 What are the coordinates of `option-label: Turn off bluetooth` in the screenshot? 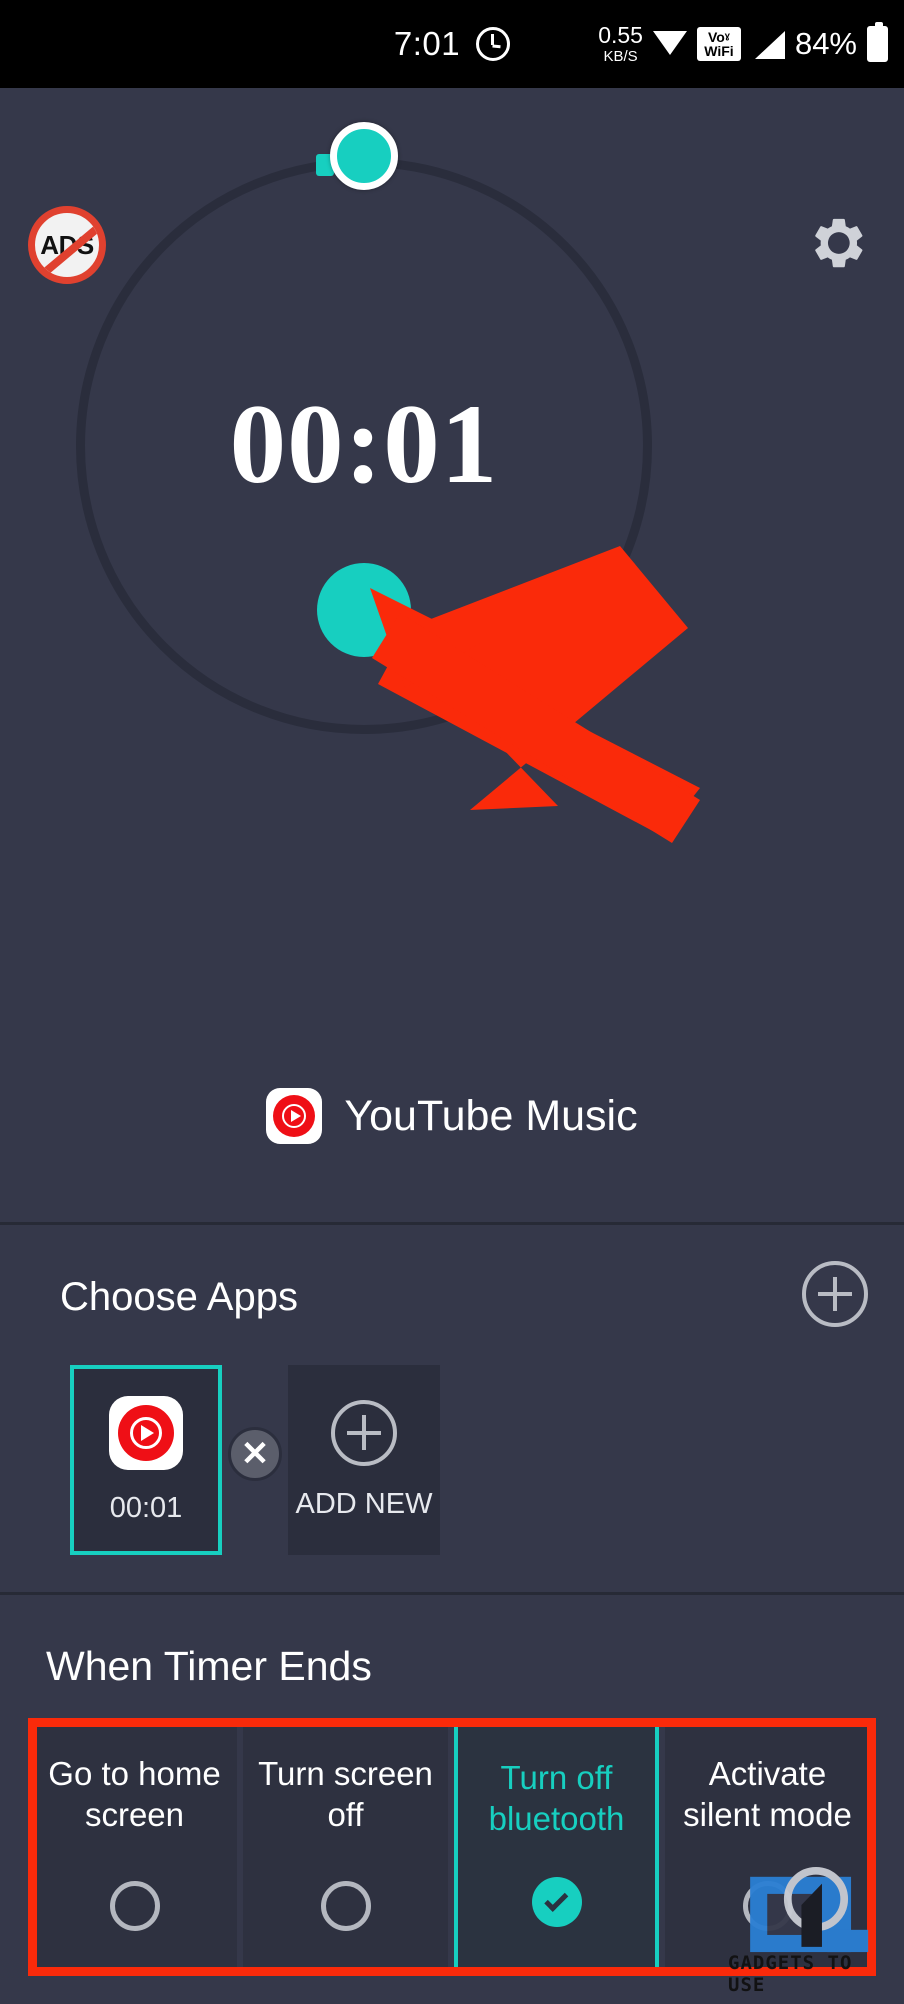 It's located at (556, 1798).